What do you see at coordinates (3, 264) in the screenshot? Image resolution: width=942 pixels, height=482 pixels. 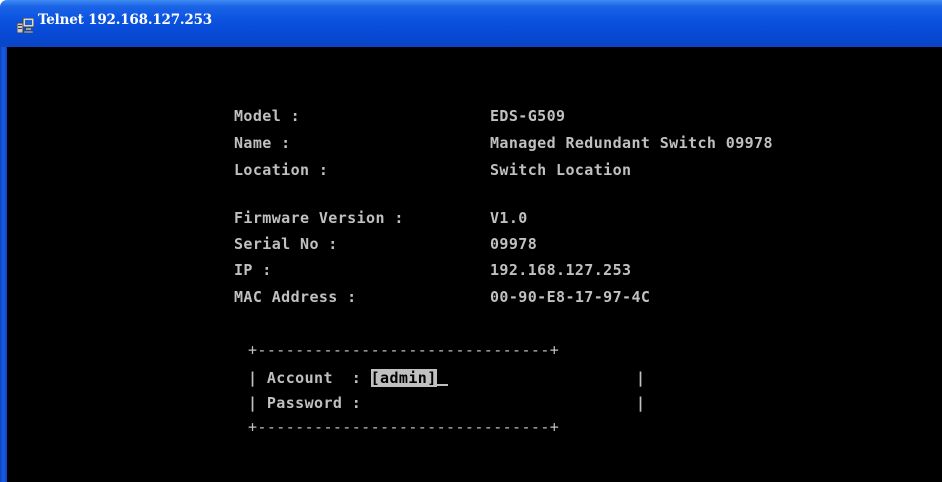 I see `window-left-border` at bounding box center [3, 264].